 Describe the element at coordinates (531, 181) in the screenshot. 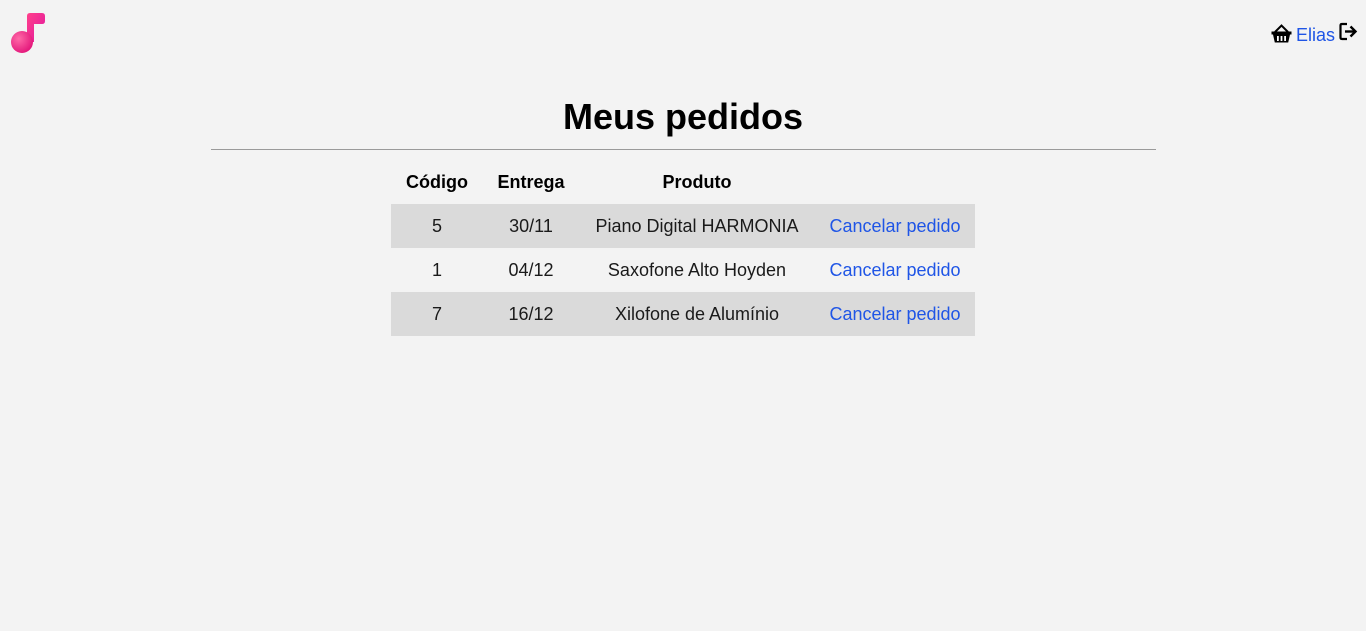

I see `header-entrega: Entrega` at that location.